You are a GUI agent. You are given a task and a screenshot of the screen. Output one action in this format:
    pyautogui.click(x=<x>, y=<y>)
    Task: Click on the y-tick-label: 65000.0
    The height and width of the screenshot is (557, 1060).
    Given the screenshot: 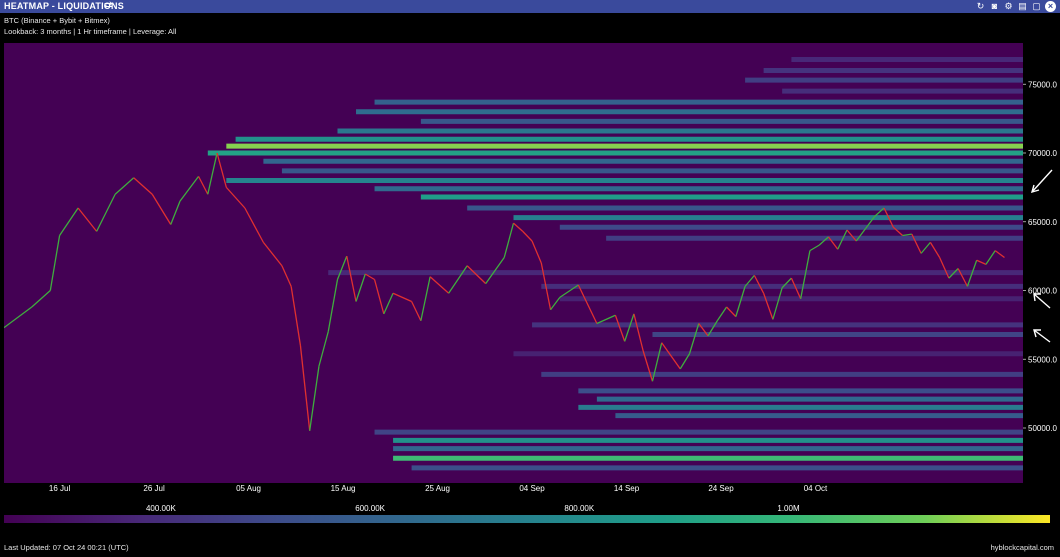 What is the action you would take?
    pyautogui.click(x=1042, y=222)
    